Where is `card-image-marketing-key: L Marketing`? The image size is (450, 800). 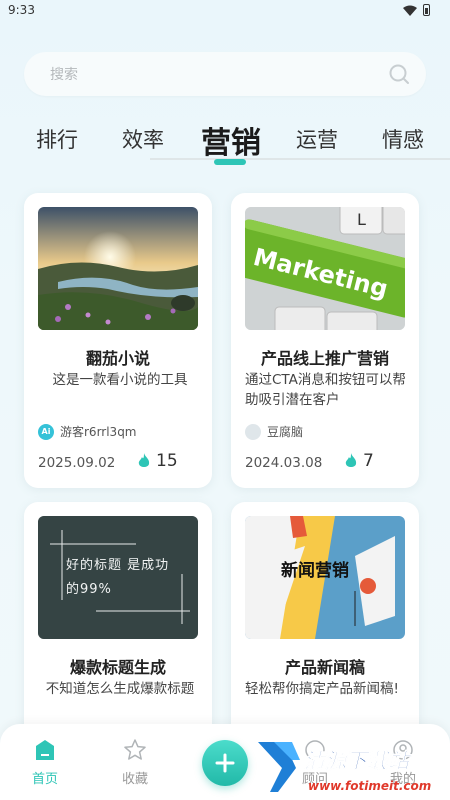
card-image-marketing-key: L Marketing is located at coordinates (325, 268).